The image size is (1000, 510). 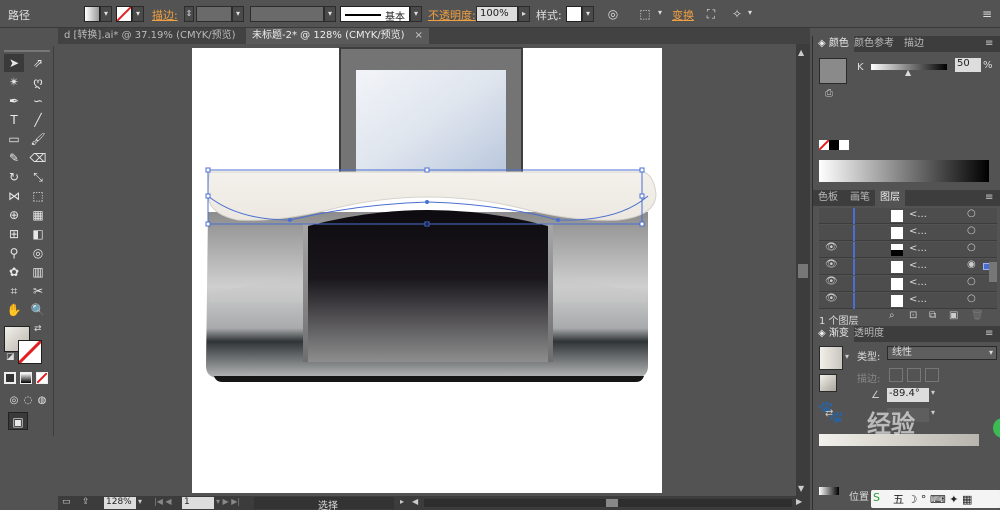 I want to click on default-colors-icon: ◪, so click(x=10, y=357).